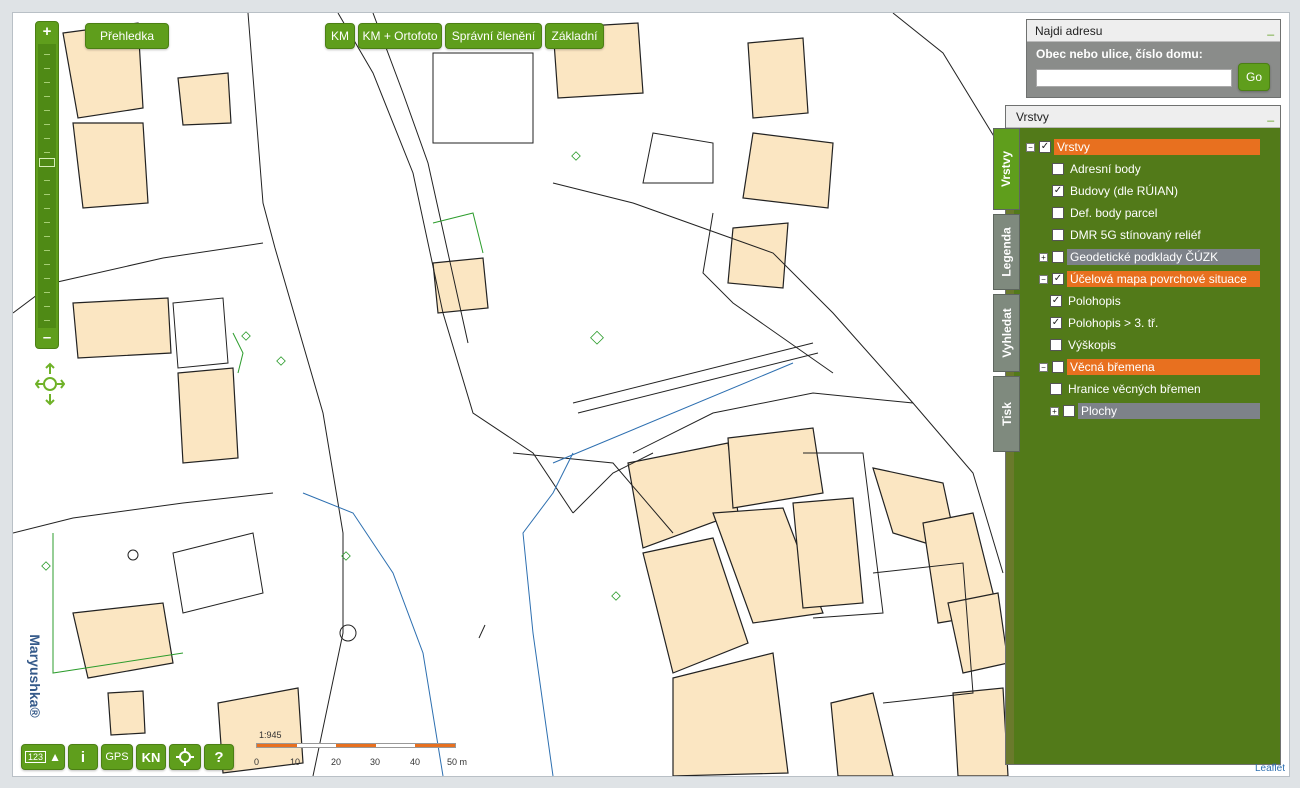  I want to click on layer-row: Def. body parcel, so click(1106, 213).